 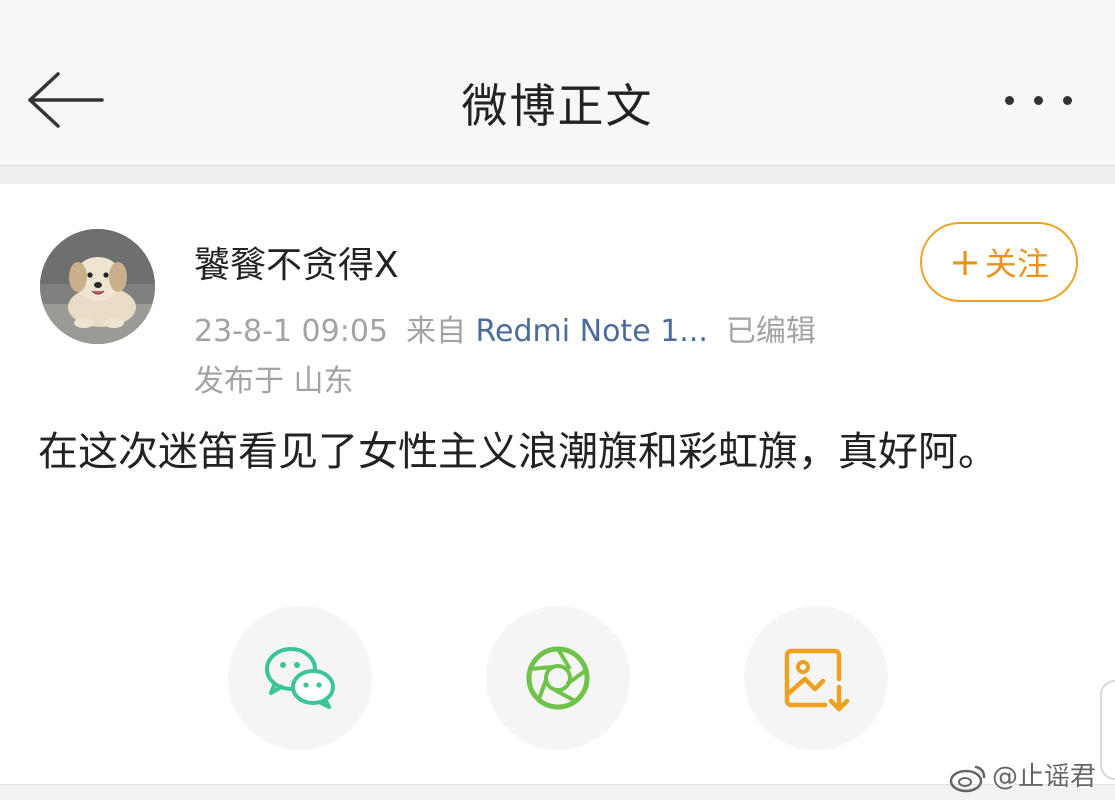 I want to click on post-meta: 23-8-1 09:05 来自 Redmi Note 1... 已编辑, so click(x=505, y=328).